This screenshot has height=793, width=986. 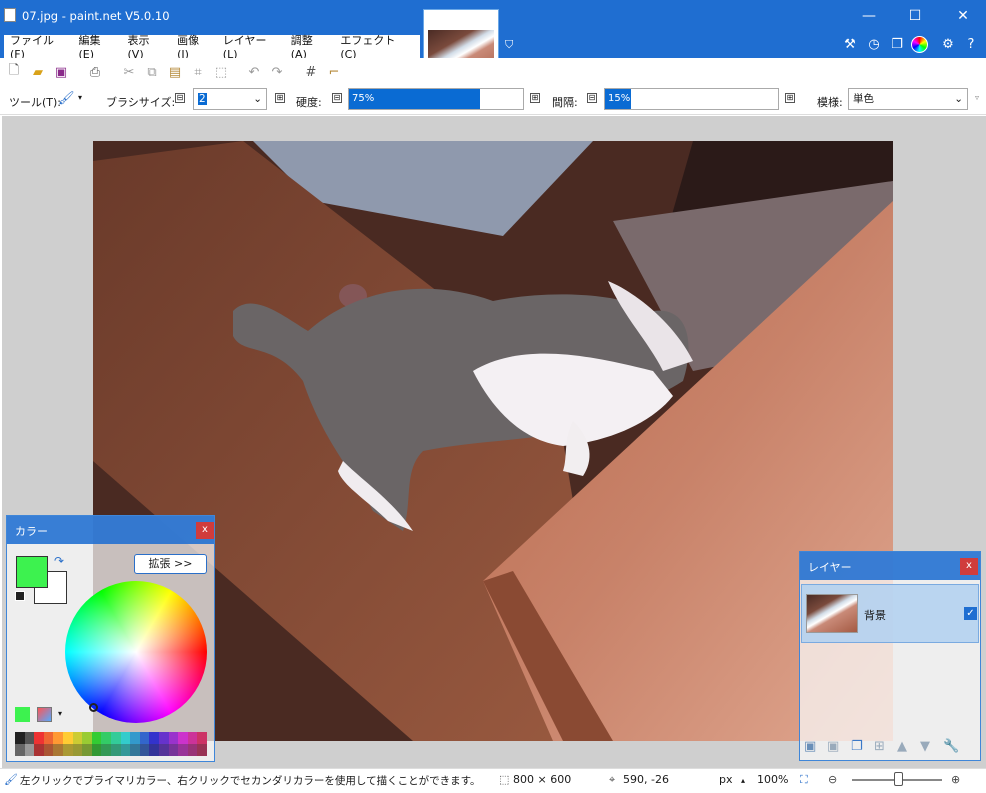 What do you see at coordinates (919, 44) in the screenshot?
I see `colors-window-icon` at bounding box center [919, 44].